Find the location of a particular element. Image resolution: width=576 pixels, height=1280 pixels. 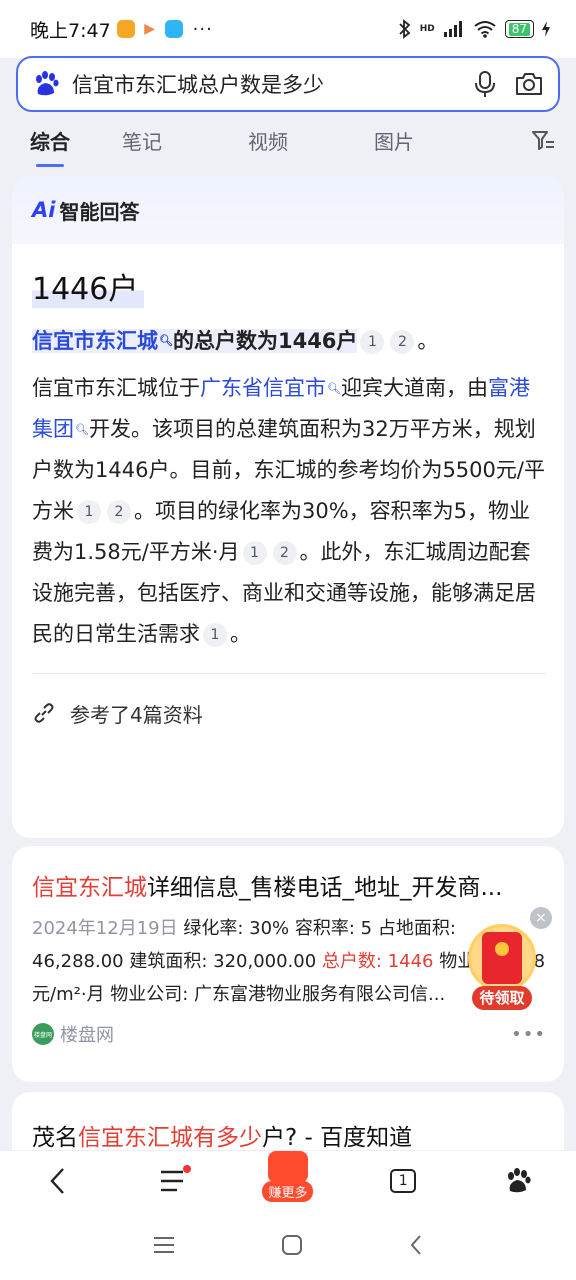

hd-label: HD is located at coordinates (427, 29).